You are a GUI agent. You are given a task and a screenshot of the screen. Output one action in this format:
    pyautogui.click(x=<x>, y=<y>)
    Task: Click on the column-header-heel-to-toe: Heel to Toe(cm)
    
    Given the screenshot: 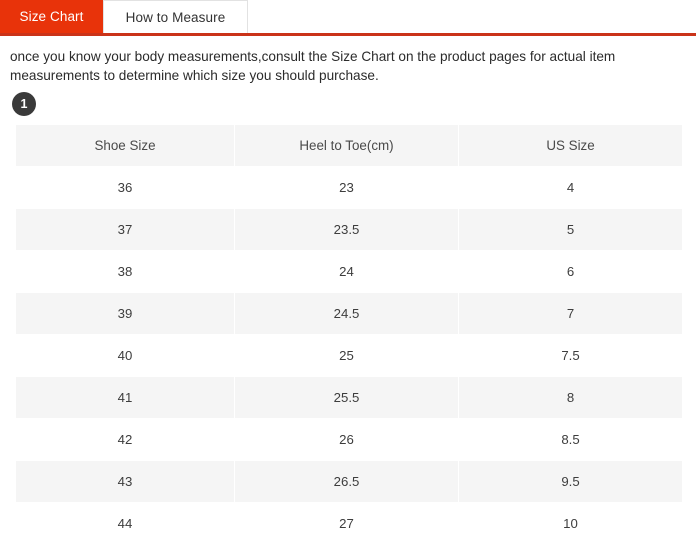 What is the action you would take?
    pyautogui.click(x=346, y=145)
    